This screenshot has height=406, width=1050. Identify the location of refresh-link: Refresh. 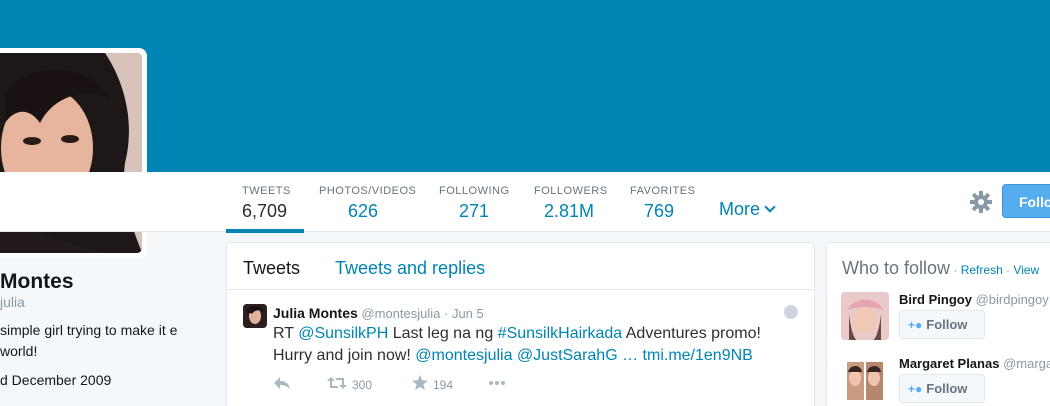
(982, 270).